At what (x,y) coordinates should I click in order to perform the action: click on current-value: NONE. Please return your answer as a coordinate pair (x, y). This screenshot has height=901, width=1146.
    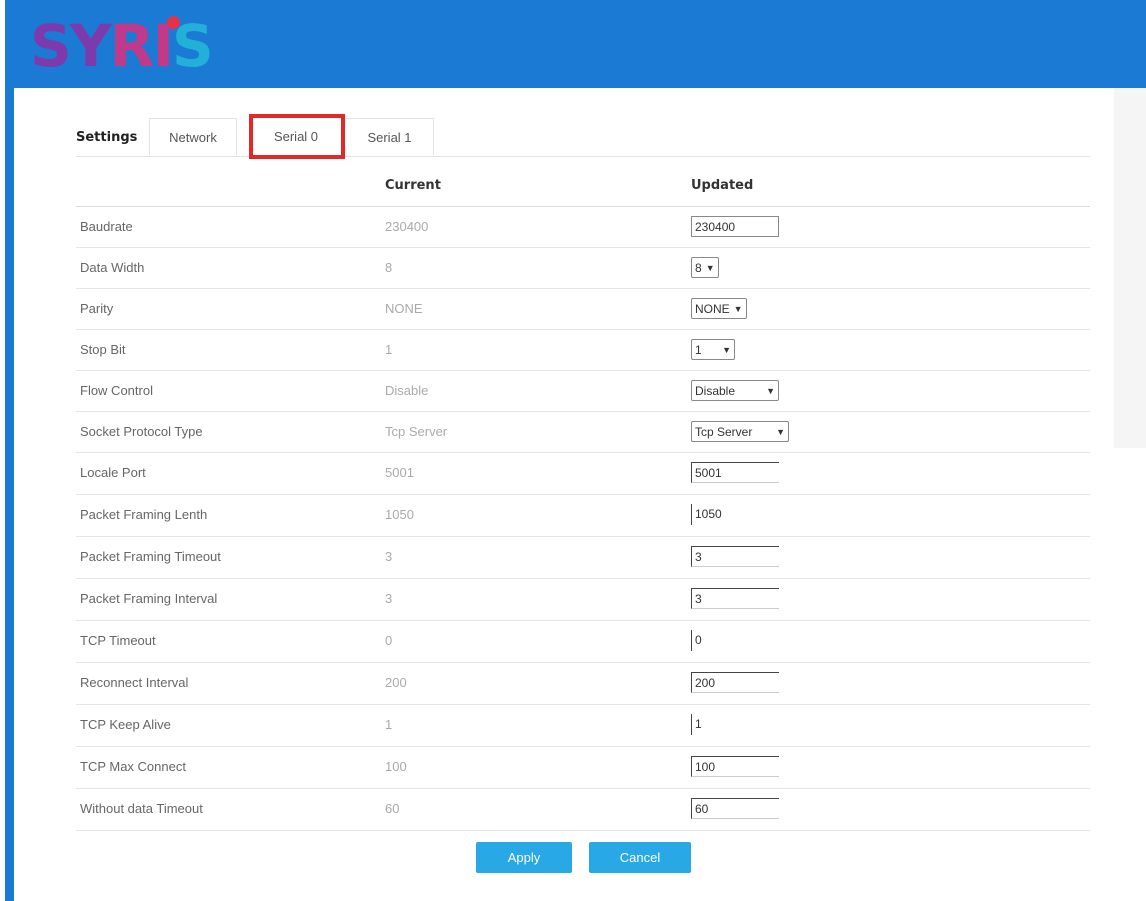
    Looking at the image, I should click on (404, 308).